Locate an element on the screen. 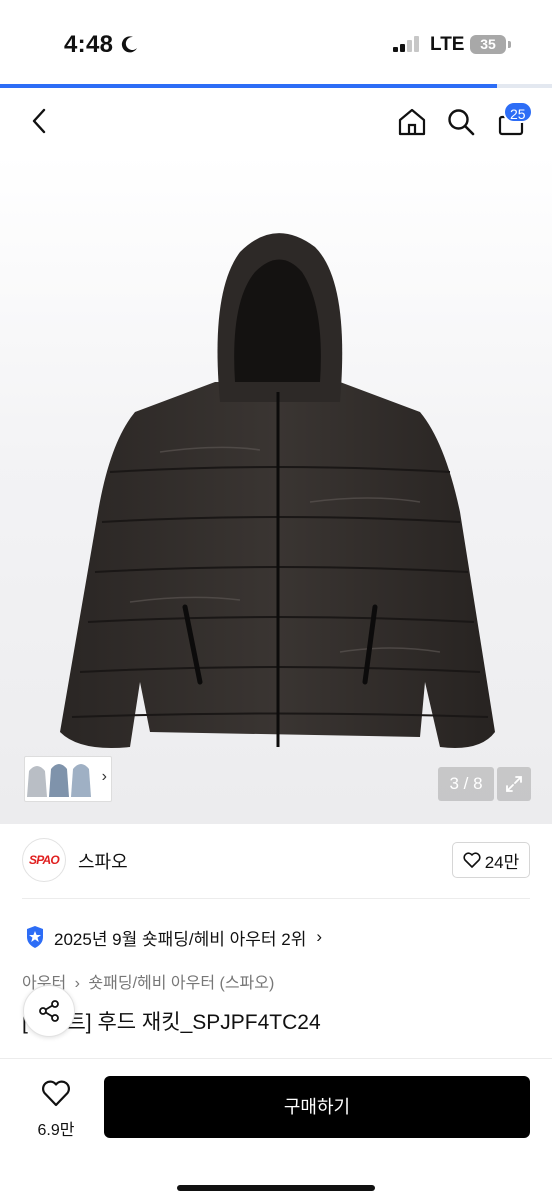 The image size is (552, 1200). back-button is located at coordinates (40, 121).